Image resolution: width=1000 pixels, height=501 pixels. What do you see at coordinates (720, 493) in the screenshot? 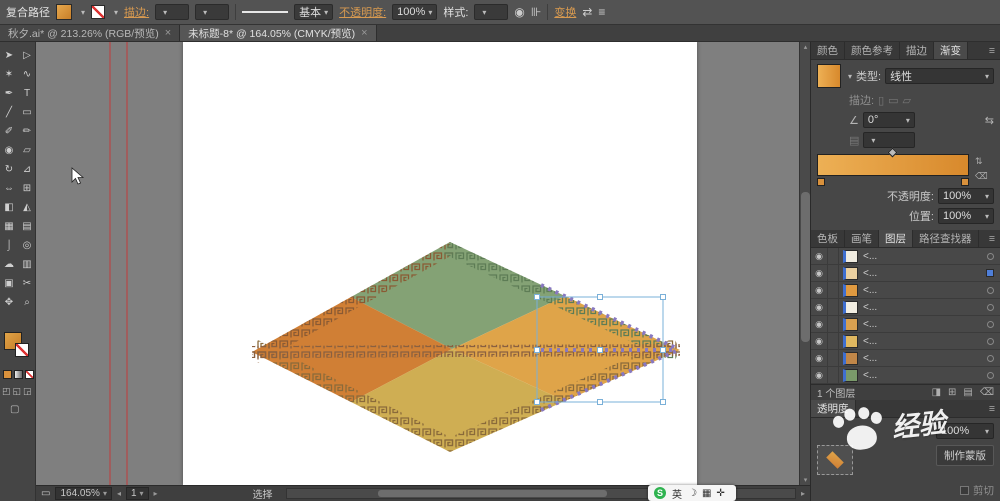
I see `ime-toolbox-icon: ✛` at bounding box center [720, 493].